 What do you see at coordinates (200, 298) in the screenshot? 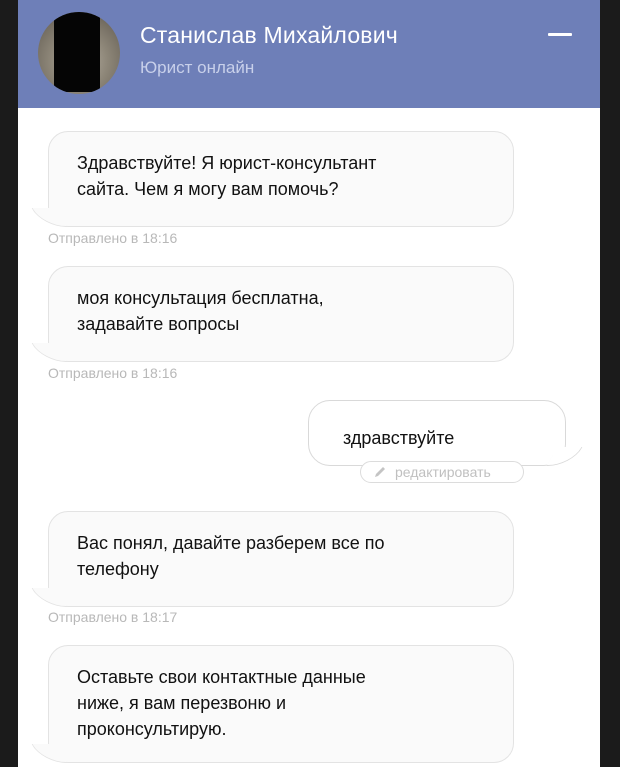
I see `message-text-line: моя консультация бесплатна,` at bounding box center [200, 298].